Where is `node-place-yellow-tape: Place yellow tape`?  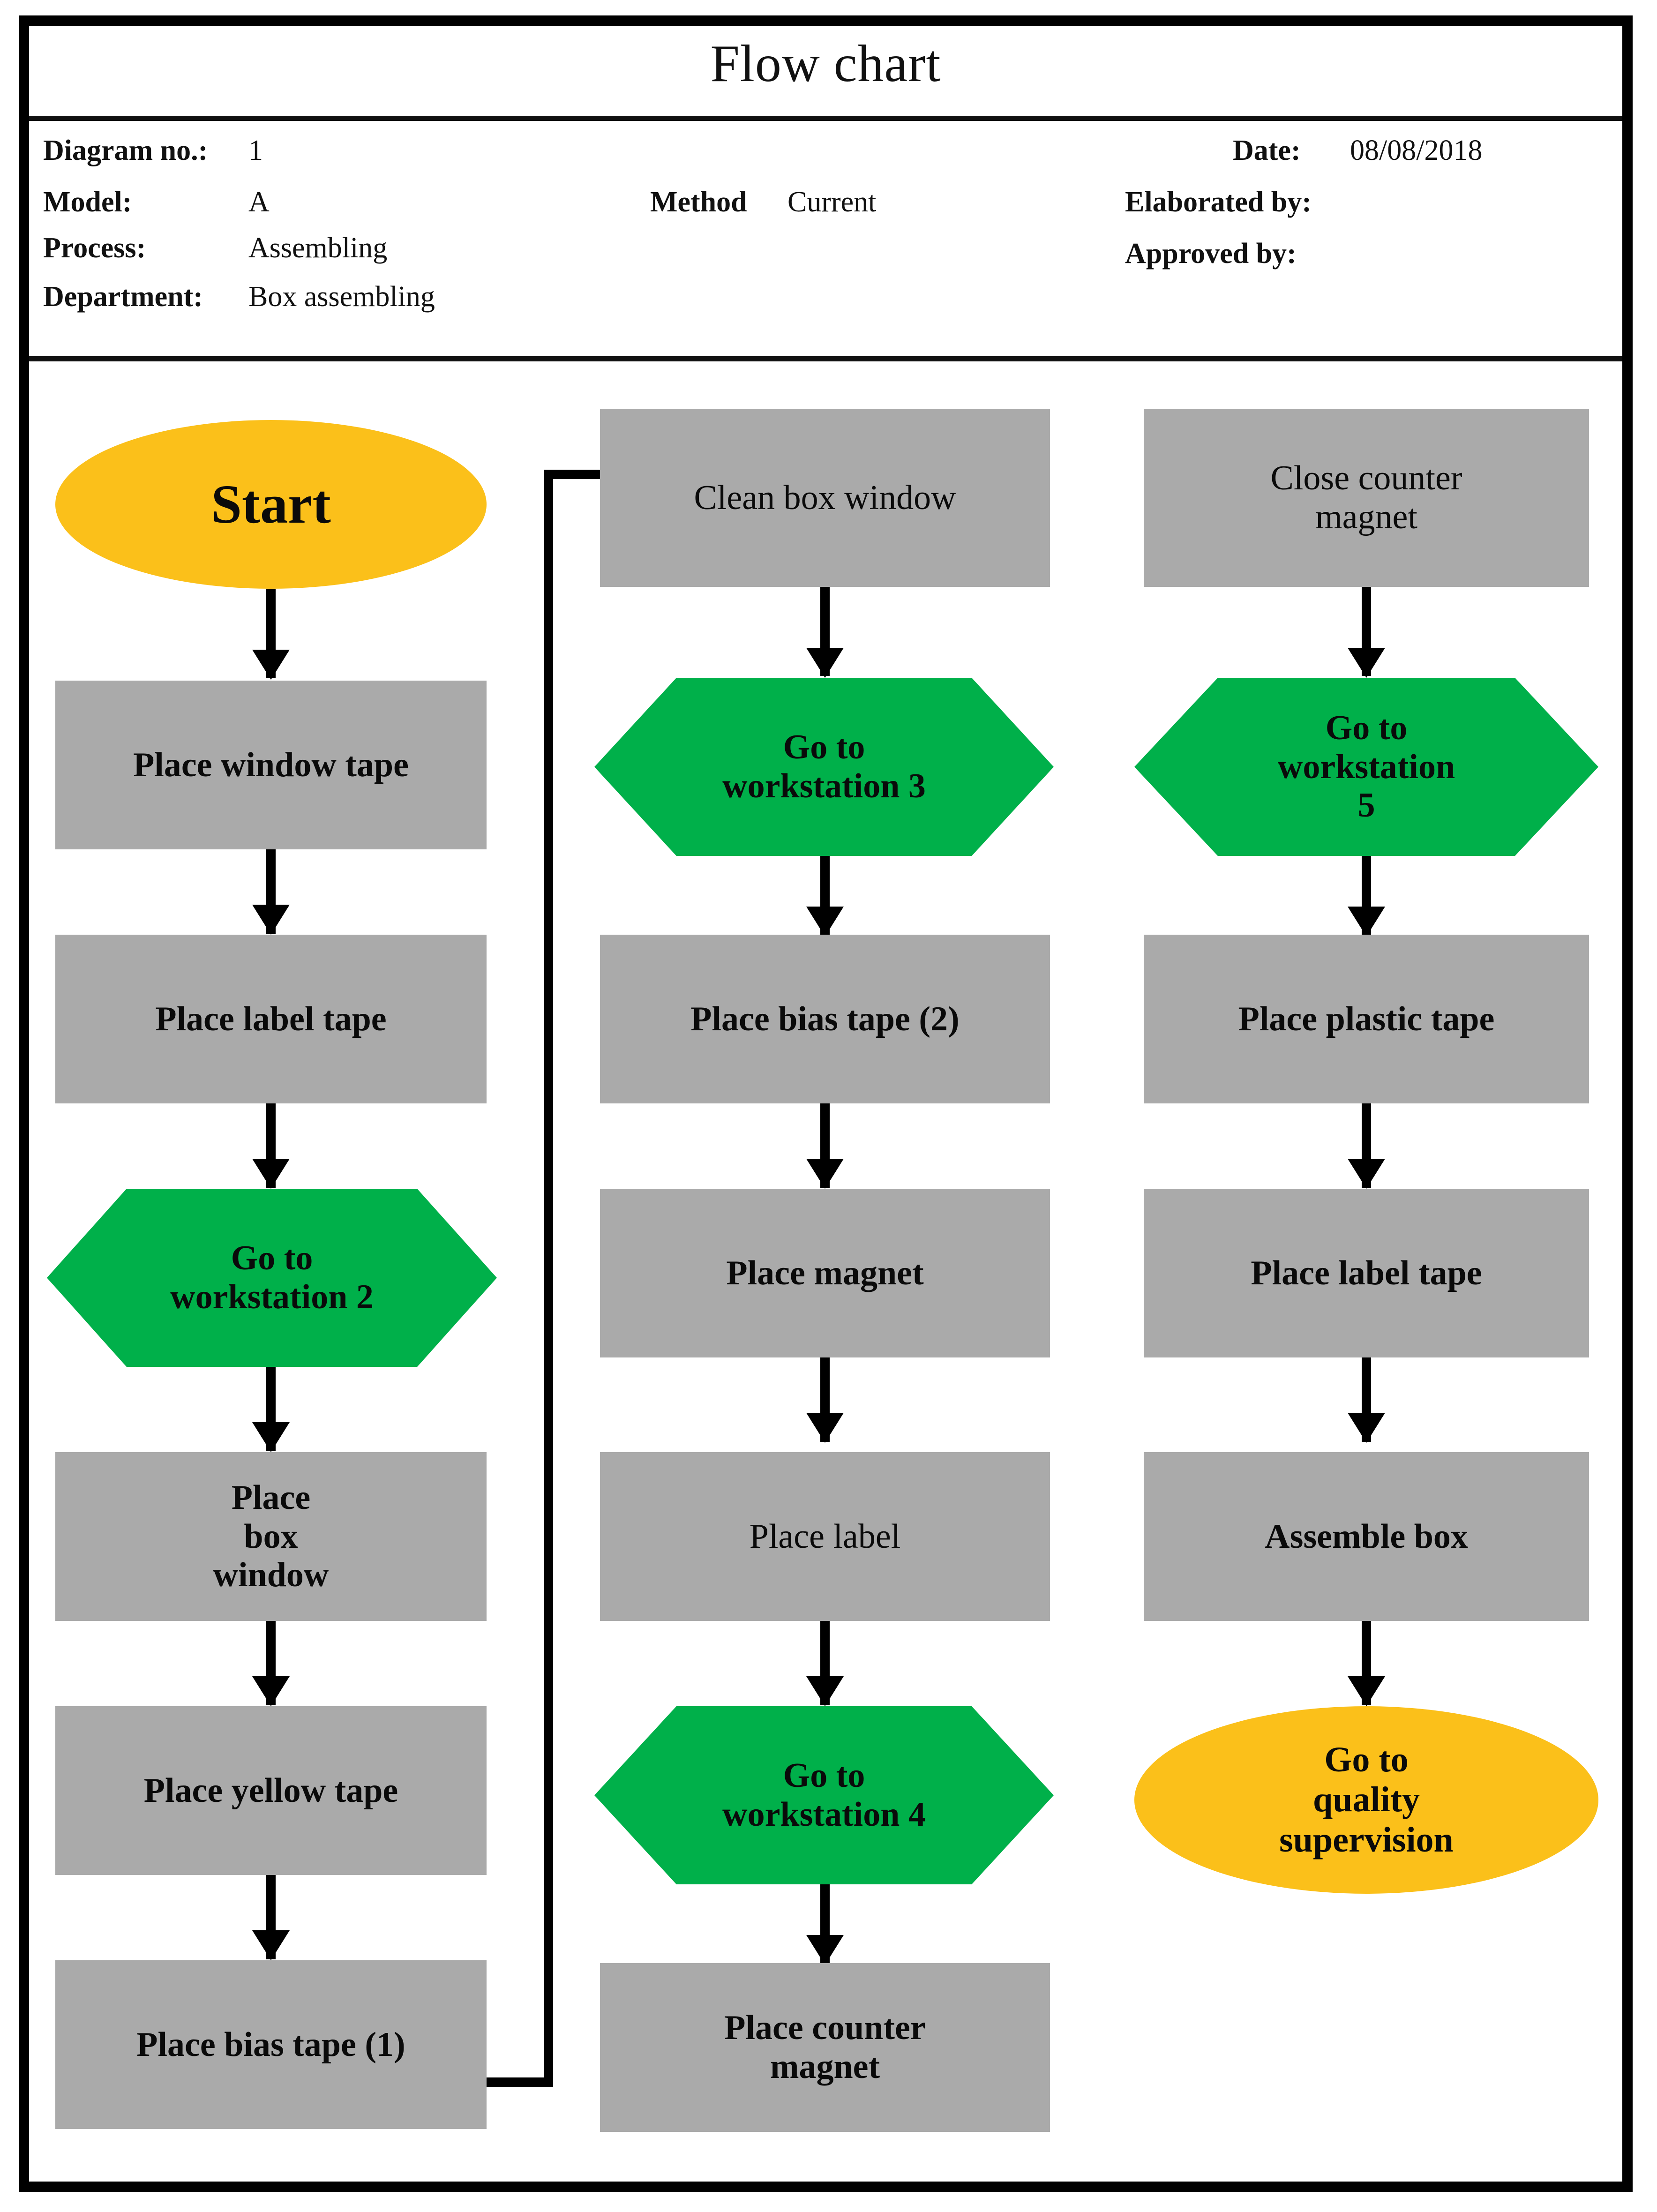
node-place-yellow-tape: Place yellow tape is located at coordinates (271, 1790).